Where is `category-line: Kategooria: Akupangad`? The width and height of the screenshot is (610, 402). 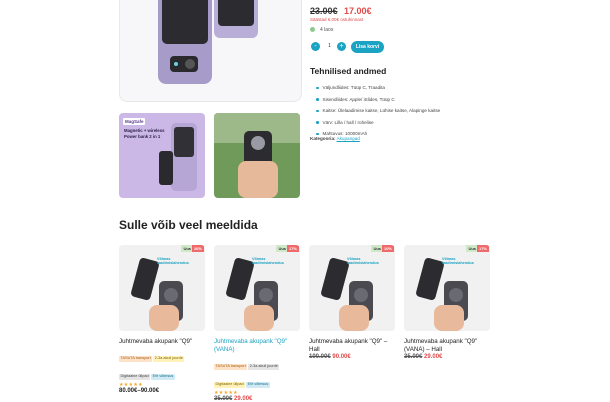
category-line: Kategooria: Akupangad is located at coordinates (335, 138).